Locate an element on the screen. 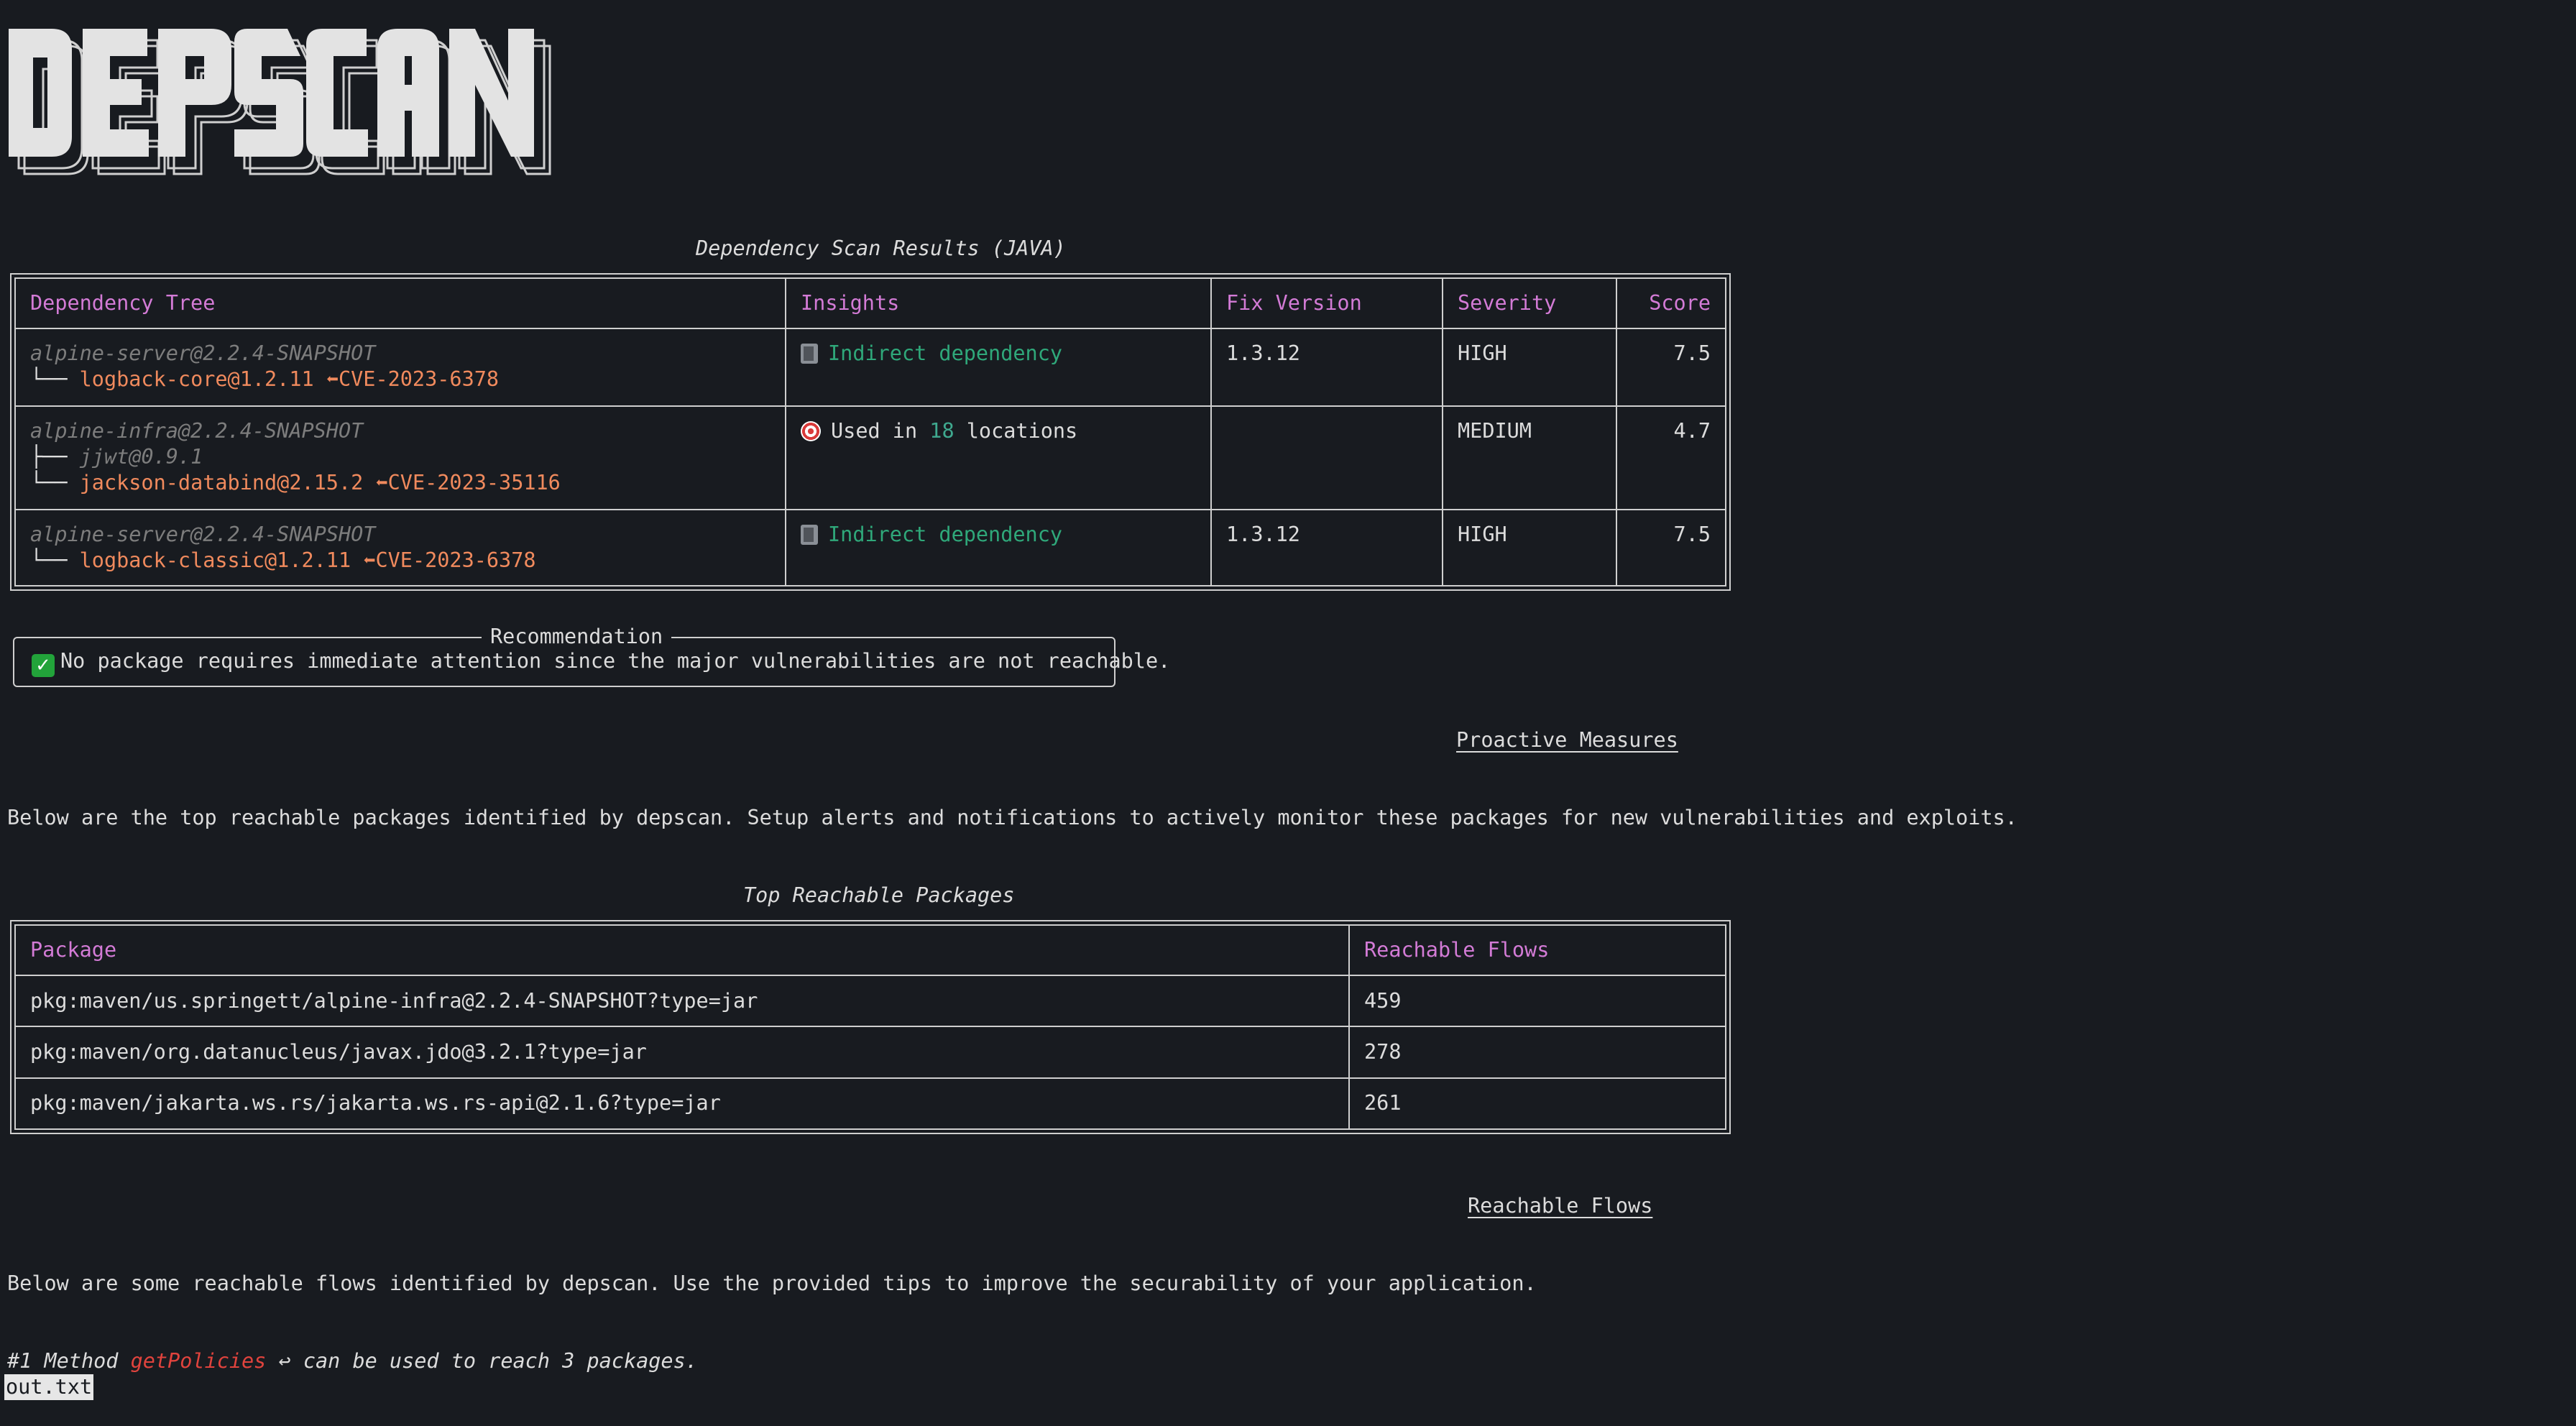 This screenshot has height=1426, width=2576. package-name: jjwt@0.9.1 is located at coordinates (141, 457).